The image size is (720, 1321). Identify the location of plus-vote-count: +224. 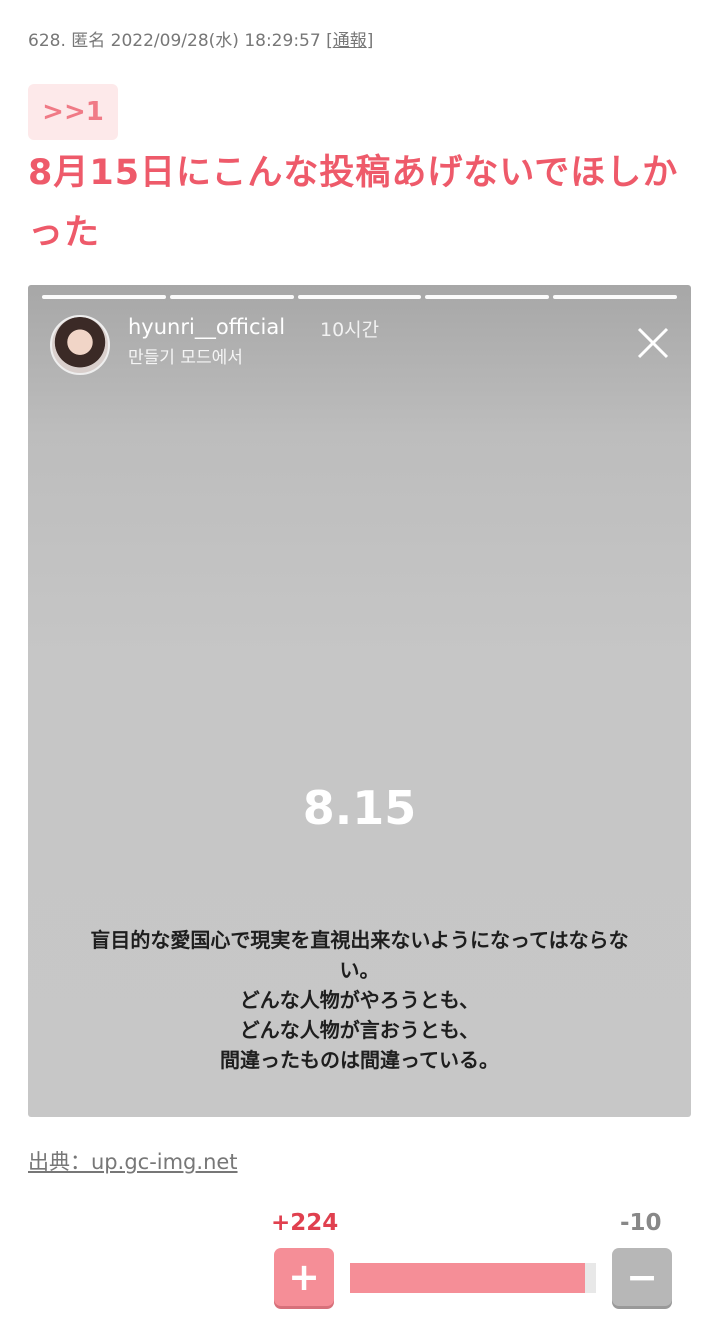
(305, 1223).